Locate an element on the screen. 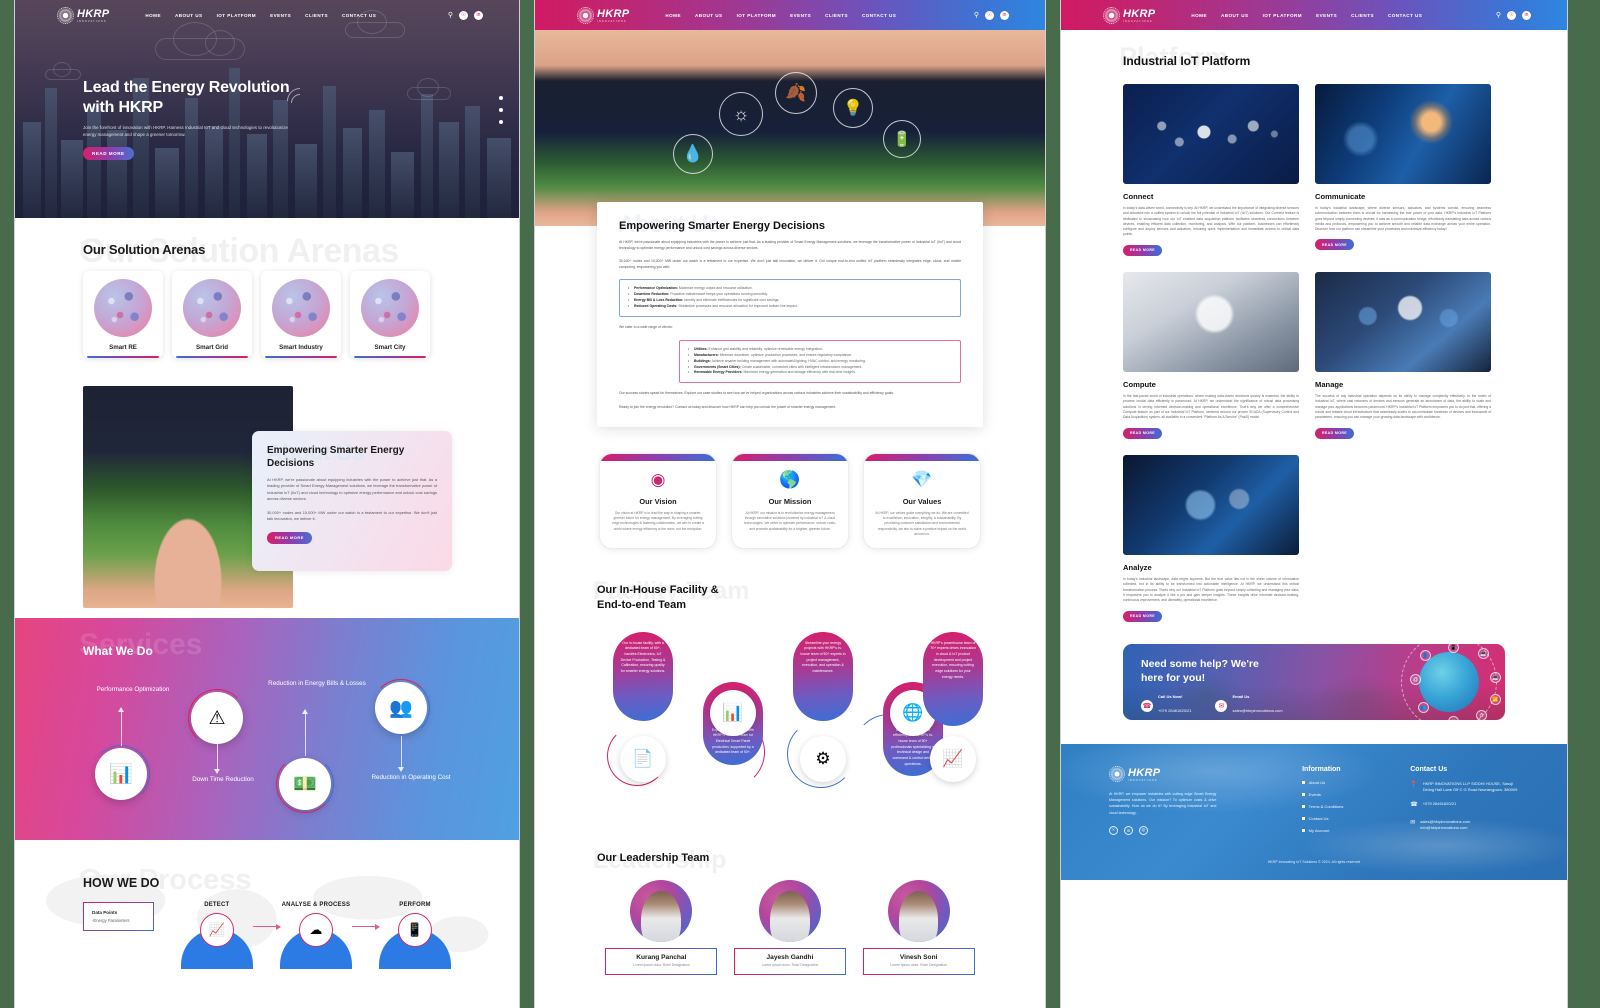 The height and width of the screenshot is (1008, 1600). hero-read-more-button: READ MORE is located at coordinates (108, 154).